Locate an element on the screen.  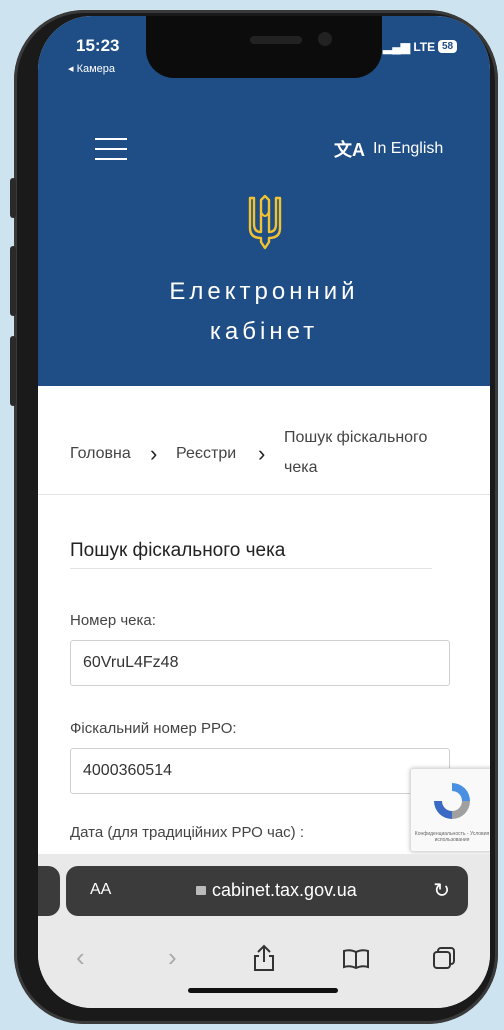
url-display: cabinet.tax.gov.ua is located at coordinates (276, 890).